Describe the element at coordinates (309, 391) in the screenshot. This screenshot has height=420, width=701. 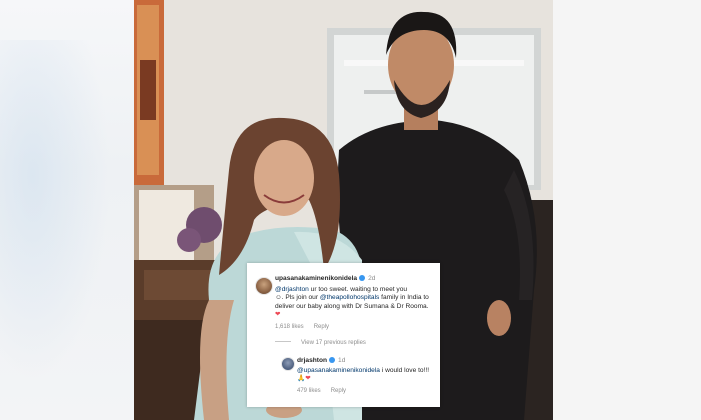
I see `reply-likes: 479 likes` at that location.